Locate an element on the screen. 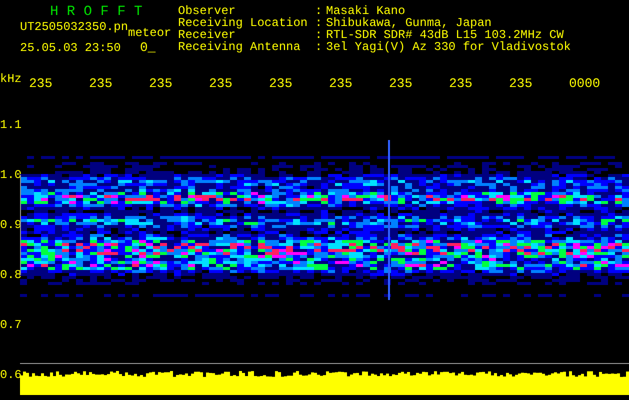 This screenshot has height=400, width=629. mode-label: meteor is located at coordinates (150, 33).